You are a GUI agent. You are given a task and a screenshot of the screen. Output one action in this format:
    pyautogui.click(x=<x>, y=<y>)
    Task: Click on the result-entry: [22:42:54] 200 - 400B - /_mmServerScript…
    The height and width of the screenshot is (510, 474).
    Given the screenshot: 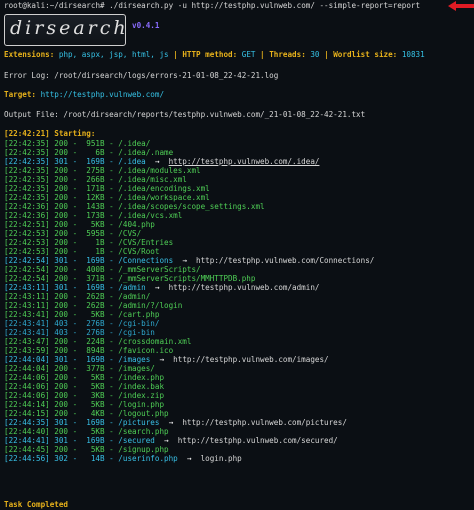 What is the action you would take?
    pyautogui.click(x=102, y=269)
    